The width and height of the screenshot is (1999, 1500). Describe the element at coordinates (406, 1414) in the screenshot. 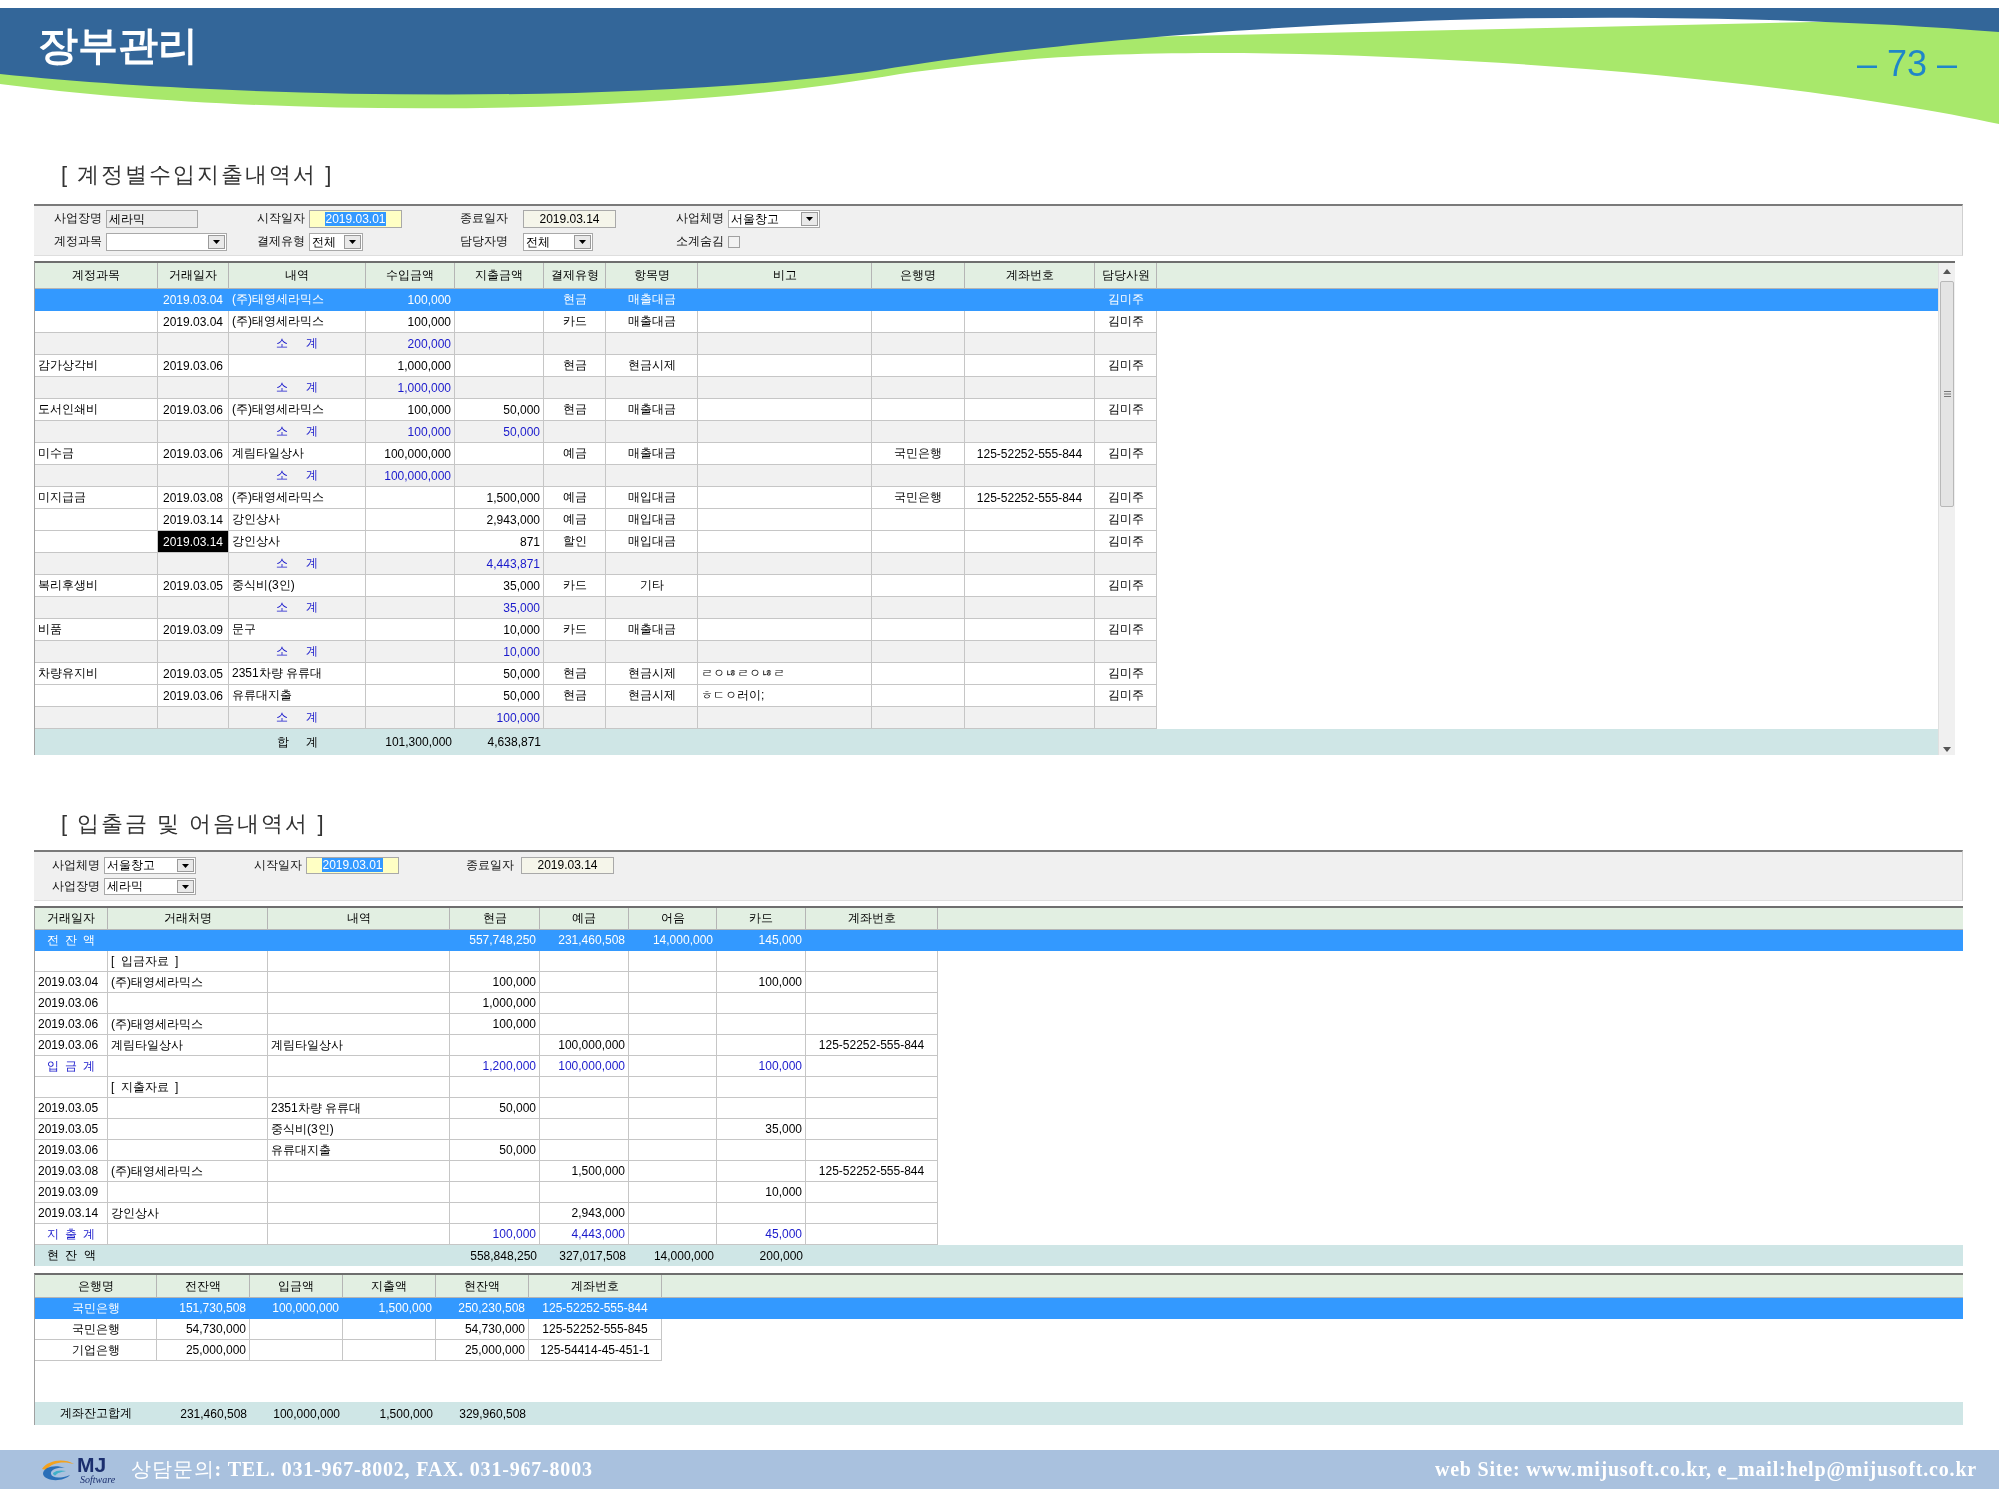

I see `table-cell-text: 1,500,000` at that location.